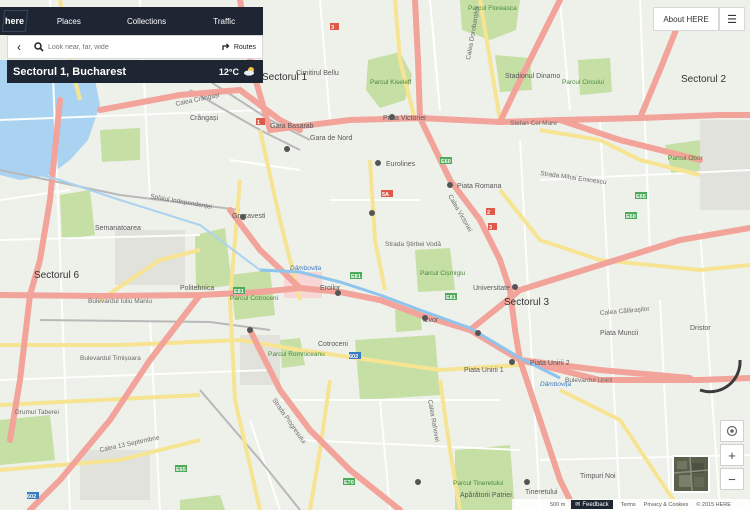 The height and width of the screenshot is (510, 750). Describe the element at coordinates (39, 47) in the screenshot. I see `search-icon` at that location.